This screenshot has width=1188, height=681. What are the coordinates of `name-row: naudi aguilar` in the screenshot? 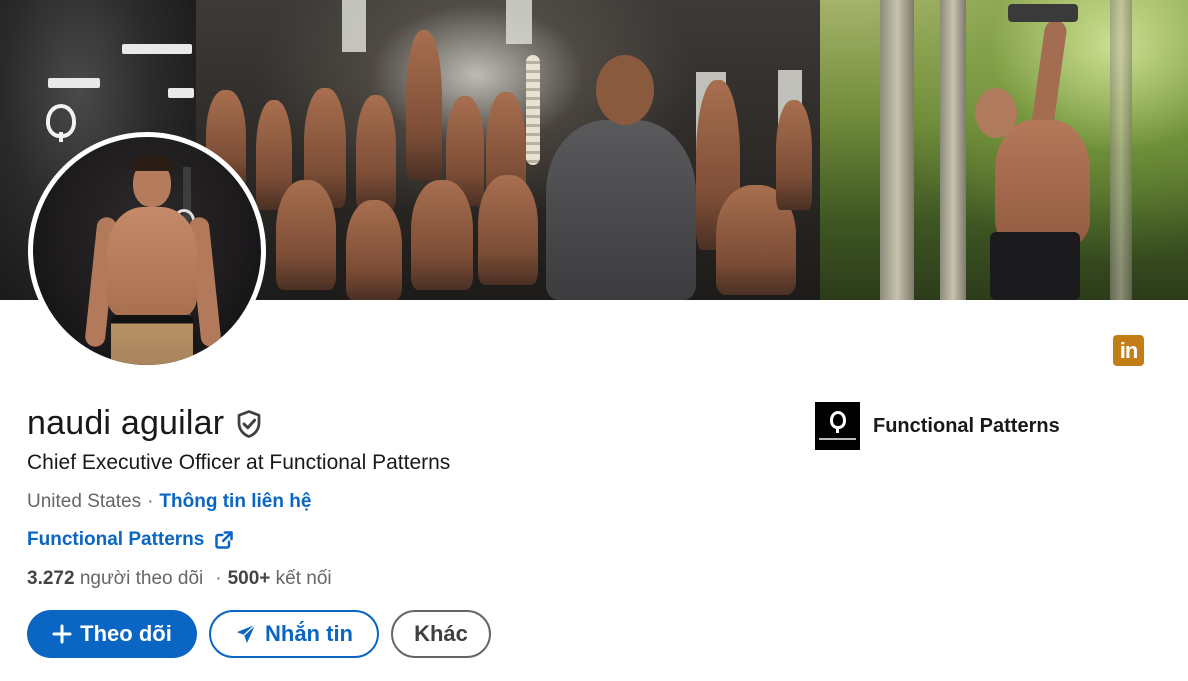 It's located at (145, 423).